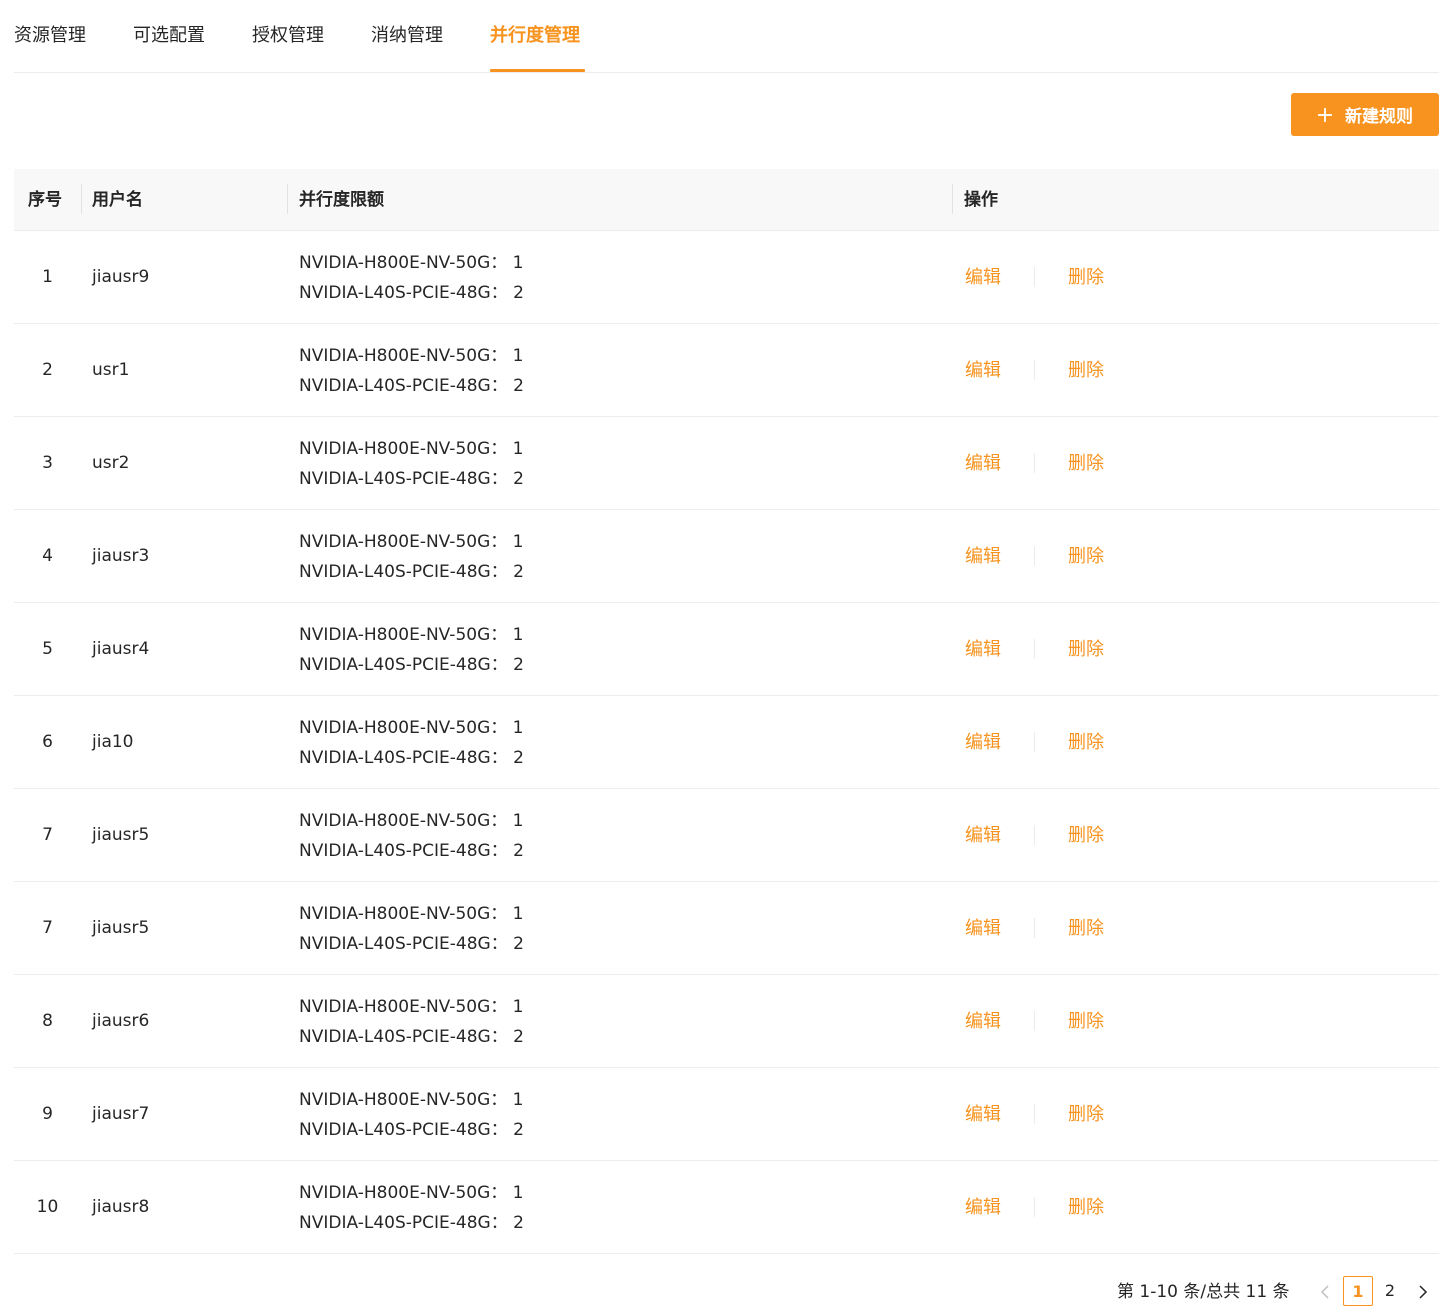 The width and height of the screenshot is (1442, 1313). Describe the element at coordinates (981, 200) in the screenshot. I see `header-actions: 操作` at that location.